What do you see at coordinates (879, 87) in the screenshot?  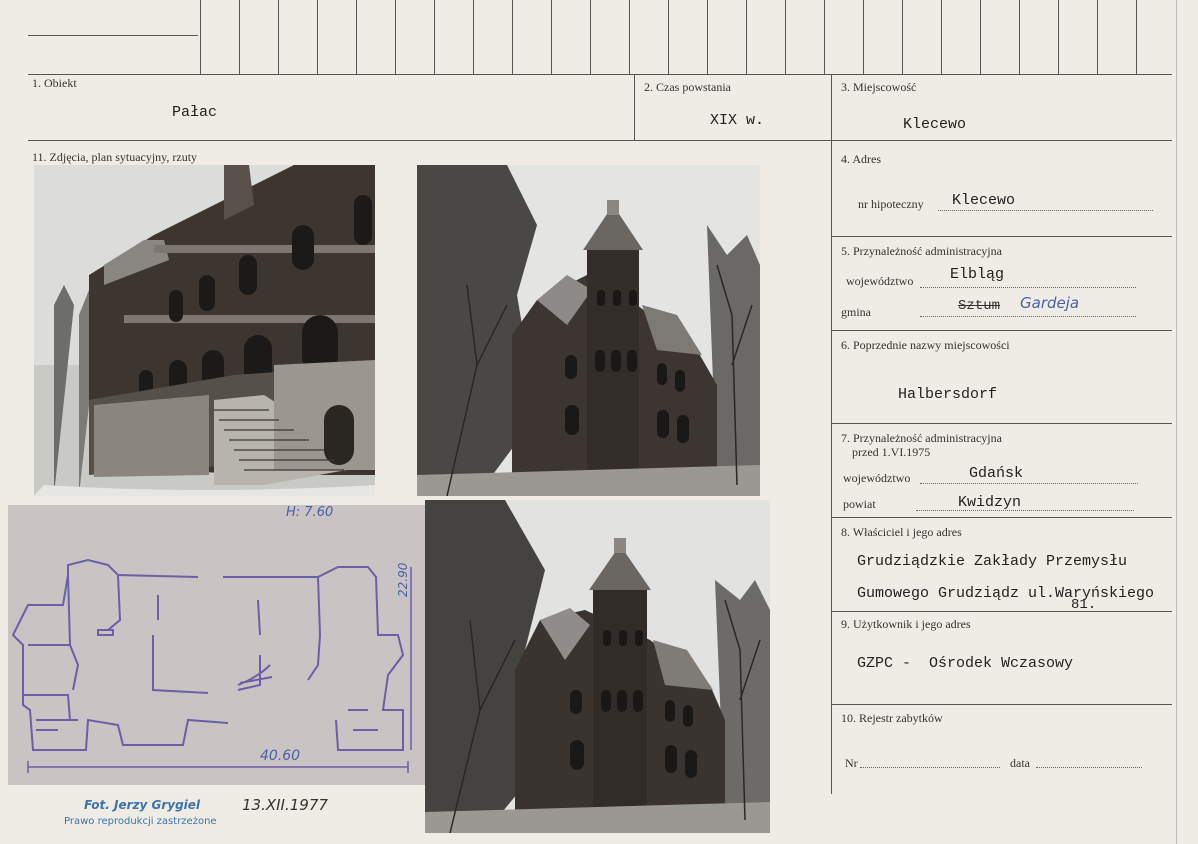 I see `locality-label: 3. Miejscowość` at bounding box center [879, 87].